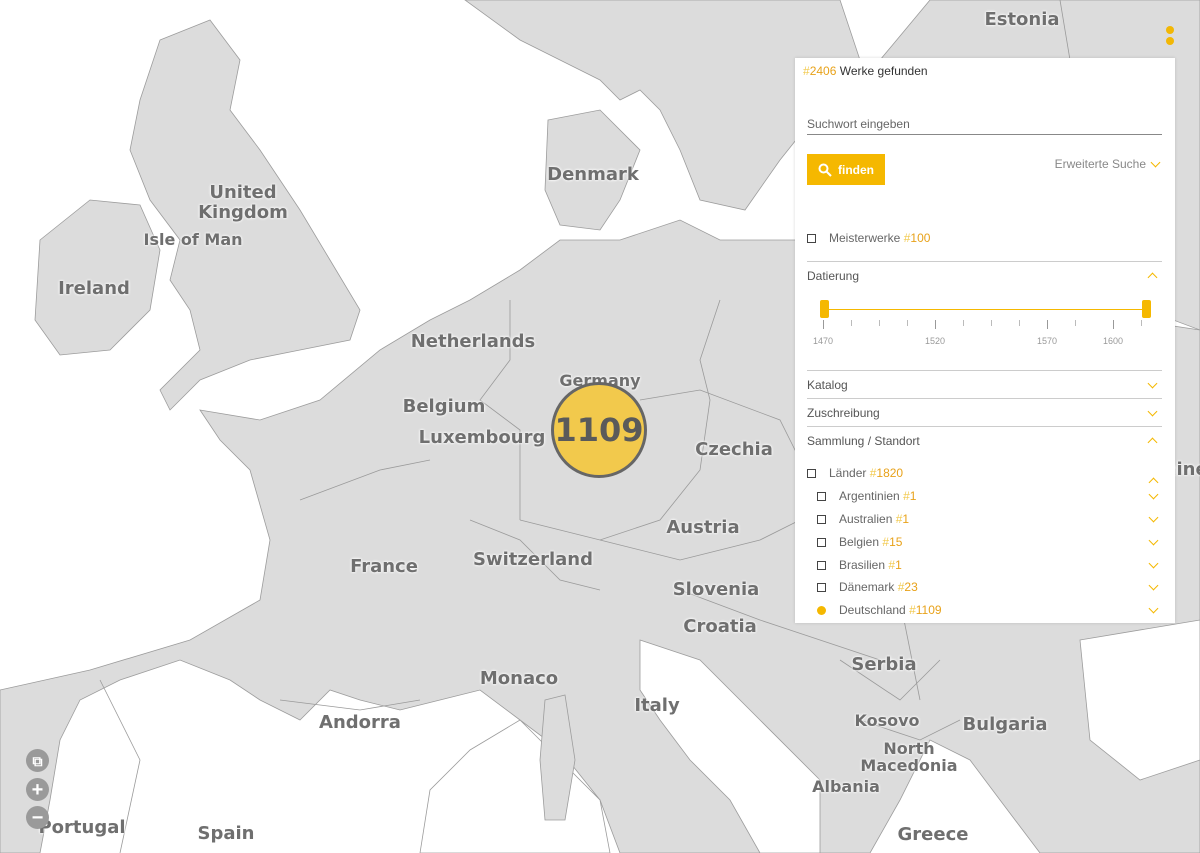 This screenshot has width=1200, height=853. What do you see at coordinates (811, 473) in the screenshot?
I see `countries-checkbox` at bounding box center [811, 473].